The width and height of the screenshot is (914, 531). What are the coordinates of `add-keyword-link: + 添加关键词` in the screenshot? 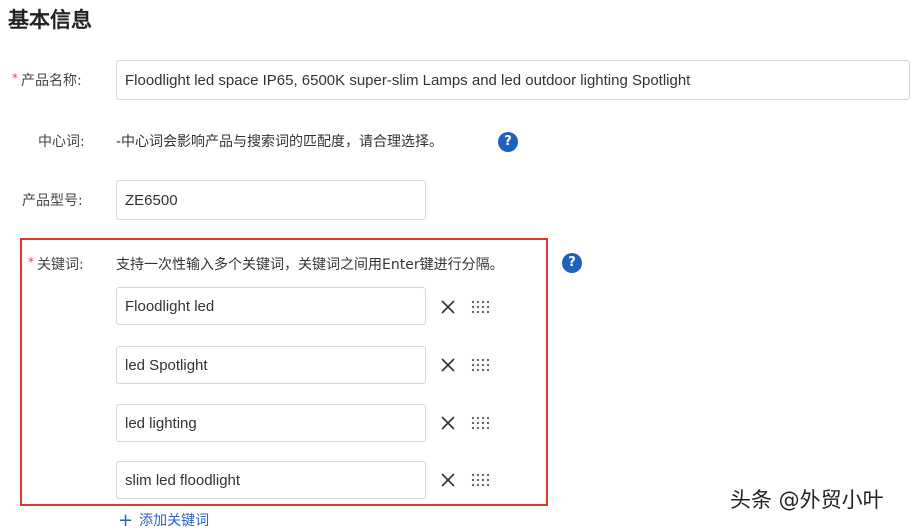 It's located at (164, 520).